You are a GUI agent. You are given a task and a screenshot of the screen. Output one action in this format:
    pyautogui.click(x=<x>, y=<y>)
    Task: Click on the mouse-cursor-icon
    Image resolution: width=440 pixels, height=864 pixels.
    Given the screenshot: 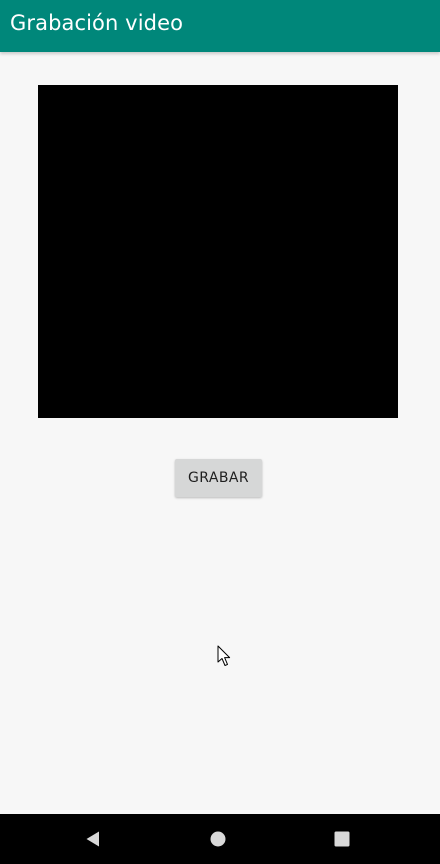 What is the action you would take?
    pyautogui.click(x=224, y=655)
    